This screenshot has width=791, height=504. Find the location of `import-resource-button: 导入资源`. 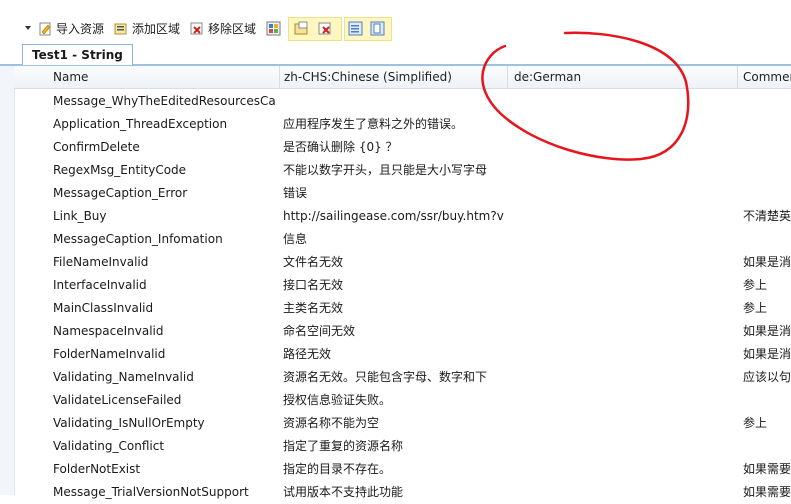

import-resource-button: 导入资源 is located at coordinates (71, 28).